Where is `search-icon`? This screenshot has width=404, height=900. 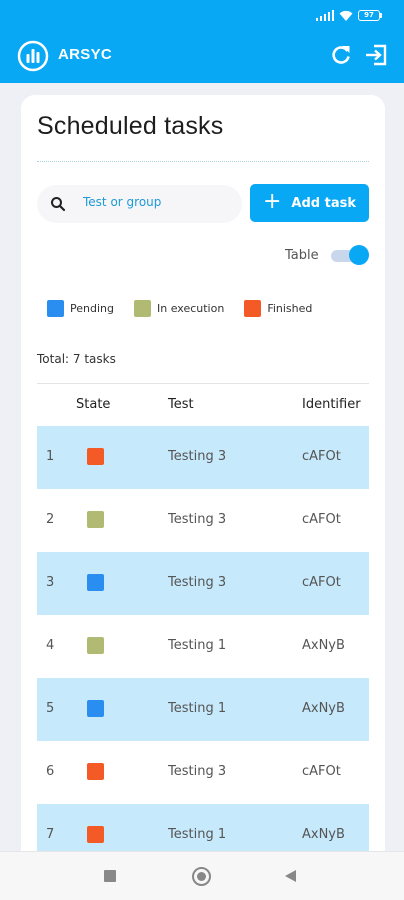
search-icon is located at coordinates (58, 204).